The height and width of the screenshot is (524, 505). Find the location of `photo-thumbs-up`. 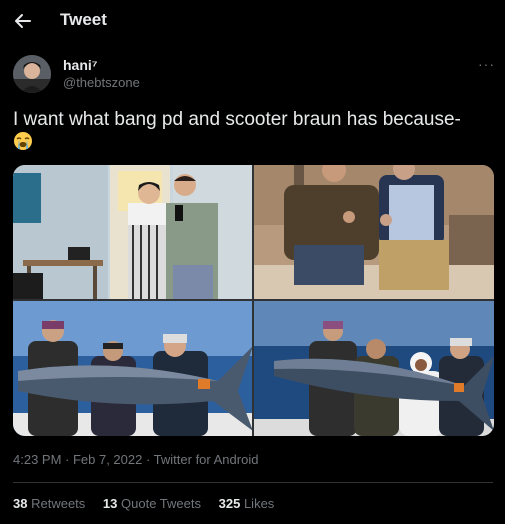

photo-thumbs-up is located at coordinates (374, 232).